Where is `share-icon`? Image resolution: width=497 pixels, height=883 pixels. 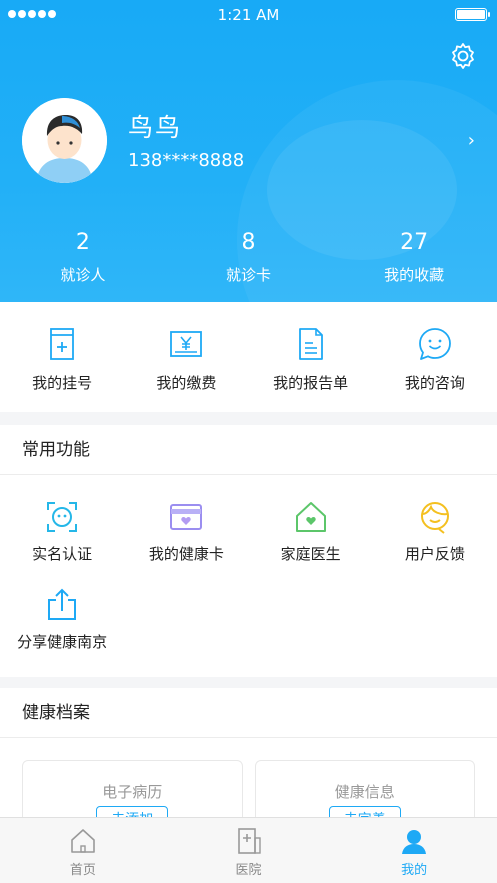
share-icon is located at coordinates (62, 604).